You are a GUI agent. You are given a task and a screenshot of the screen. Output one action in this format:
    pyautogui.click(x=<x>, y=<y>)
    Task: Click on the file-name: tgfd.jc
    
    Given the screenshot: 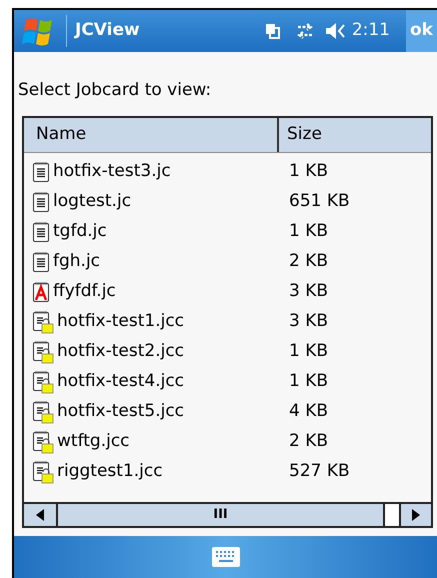 What is the action you would take?
    pyautogui.click(x=80, y=231)
    